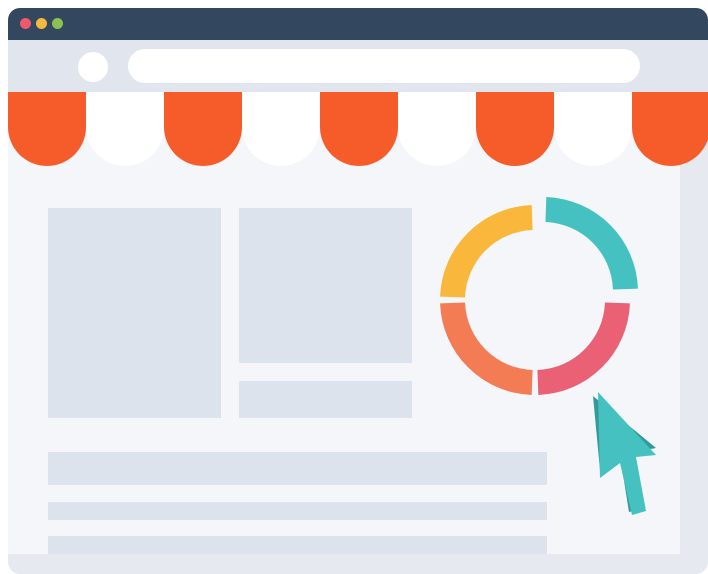 Image resolution: width=708 pixels, height=574 pixels. What do you see at coordinates (486, 348) in the screenshot?
I see `orange-segment` at bounding box center [486, 348].